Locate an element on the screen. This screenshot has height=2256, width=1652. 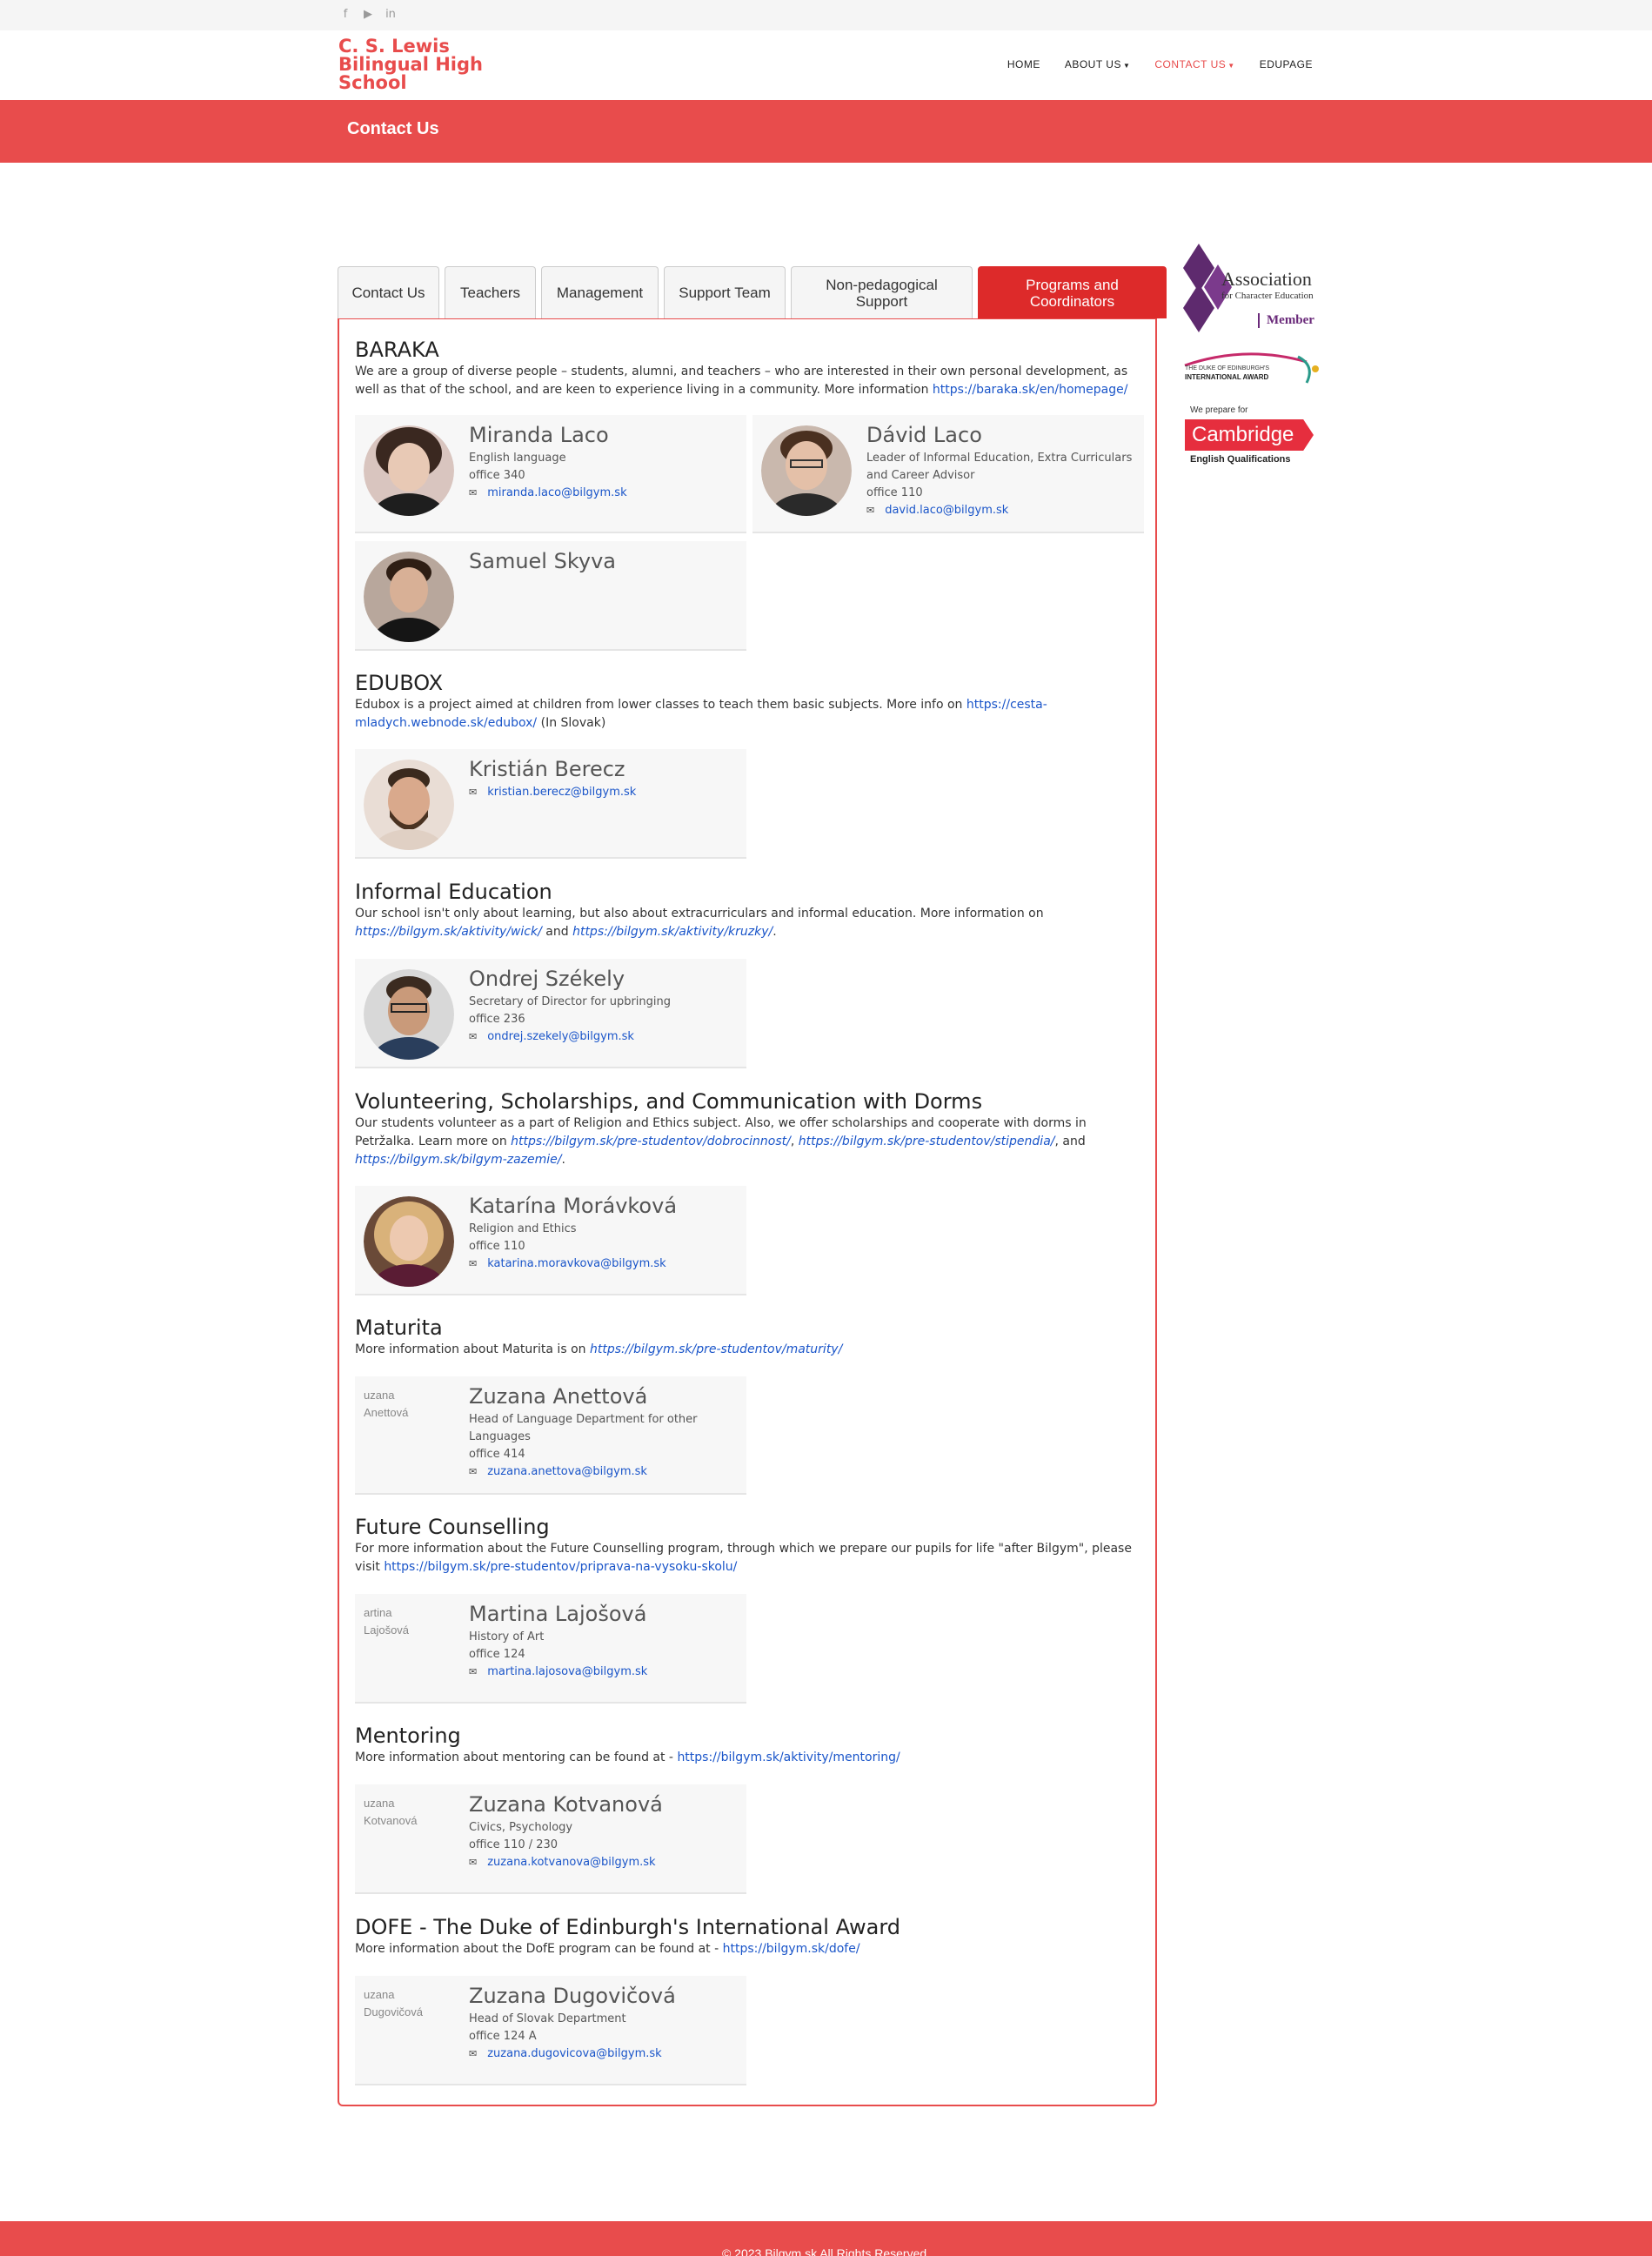
person-role: English language is located at coordinates (517, 459).